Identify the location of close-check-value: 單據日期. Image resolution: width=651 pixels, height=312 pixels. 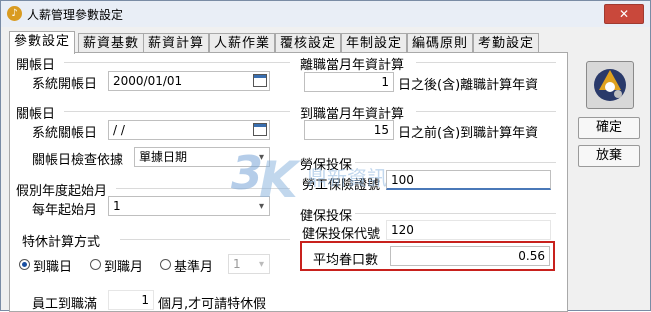
(163, 157).